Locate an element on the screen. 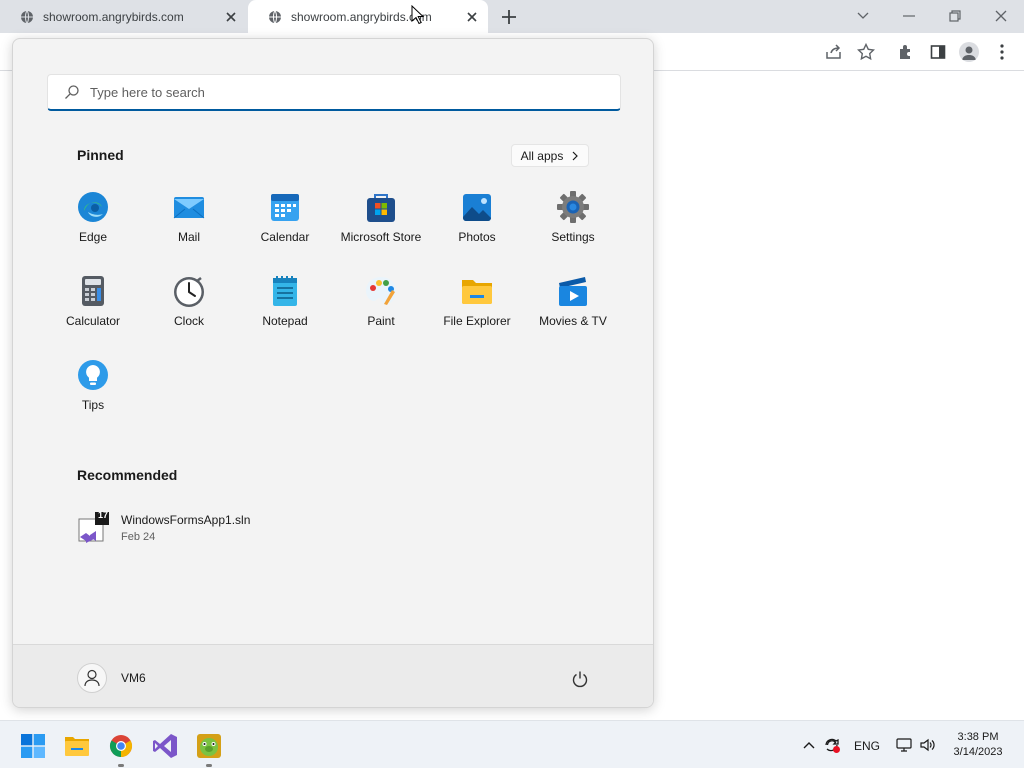 This screenshot has width=1024, height=768. pinned-title: Pinned is located at coordinates (100, 155).